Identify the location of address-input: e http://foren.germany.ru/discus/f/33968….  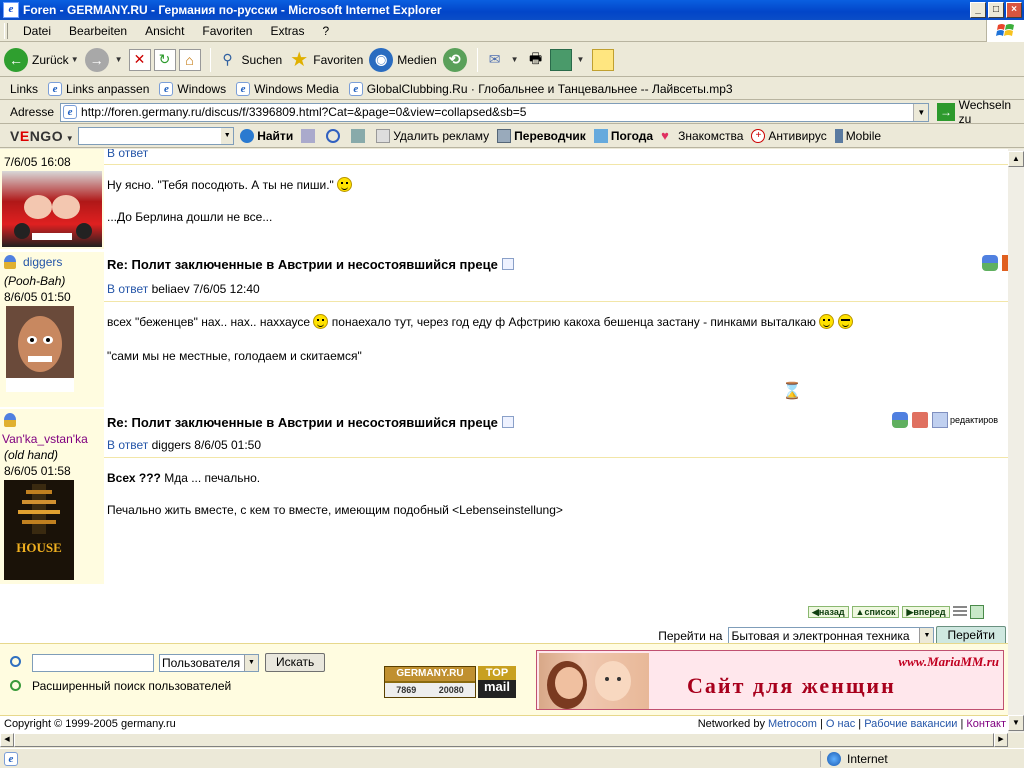
(495, 112).